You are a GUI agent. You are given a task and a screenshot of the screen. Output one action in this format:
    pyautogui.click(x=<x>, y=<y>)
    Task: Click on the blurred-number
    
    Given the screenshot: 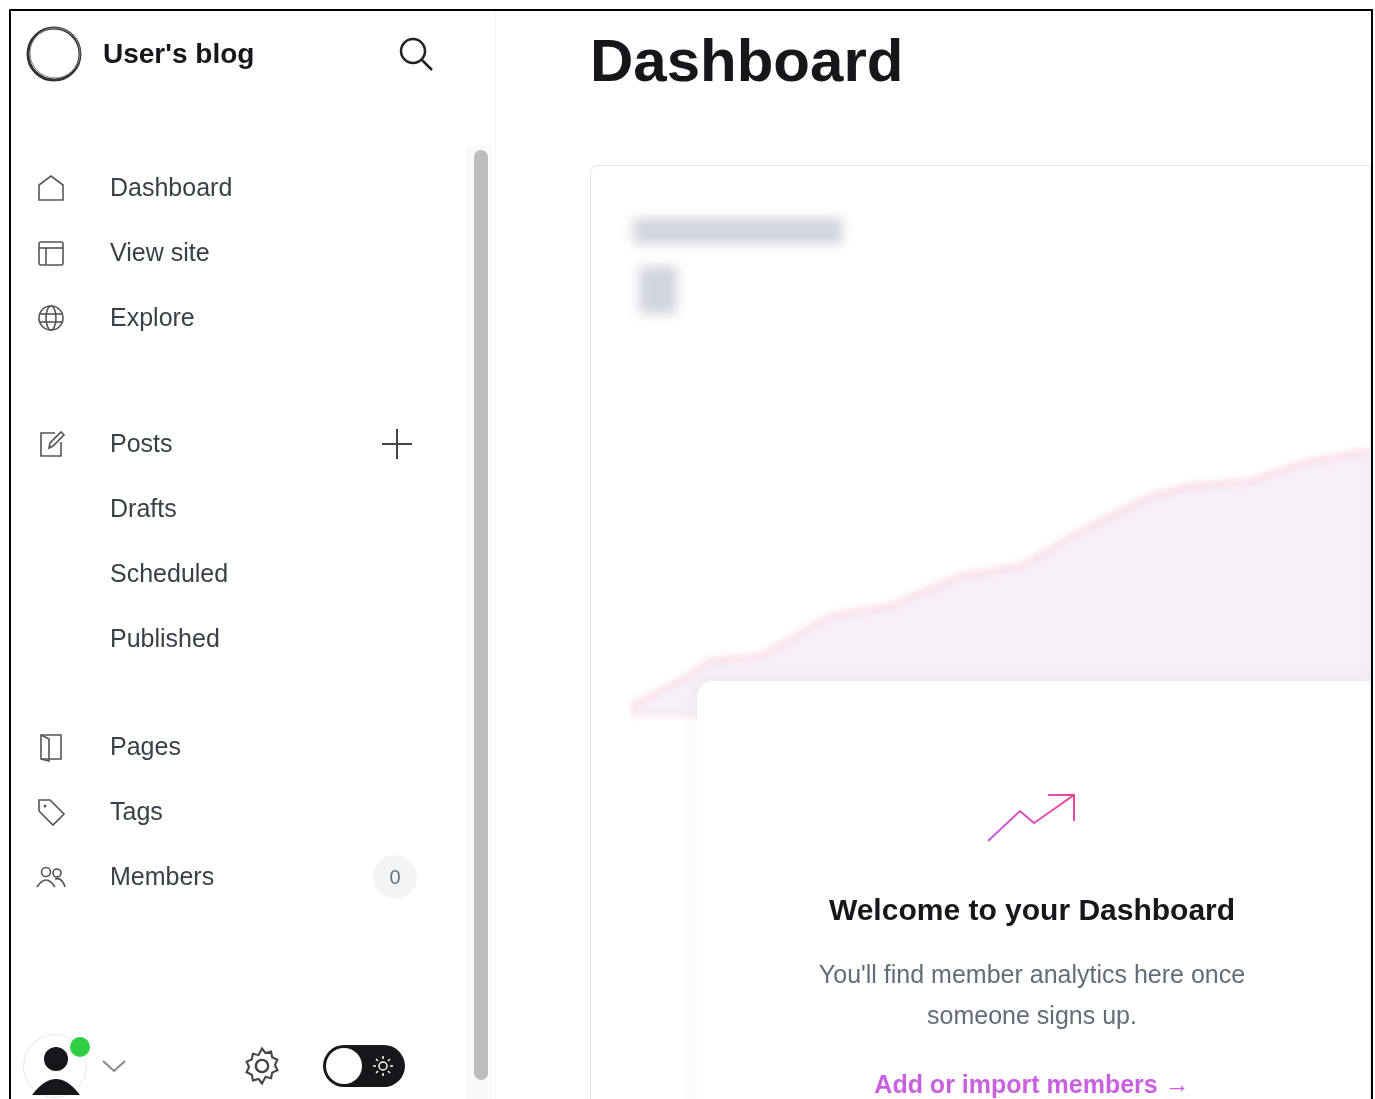 What is the action you would take?
    pyautogui.click(x=658, y=290)
    